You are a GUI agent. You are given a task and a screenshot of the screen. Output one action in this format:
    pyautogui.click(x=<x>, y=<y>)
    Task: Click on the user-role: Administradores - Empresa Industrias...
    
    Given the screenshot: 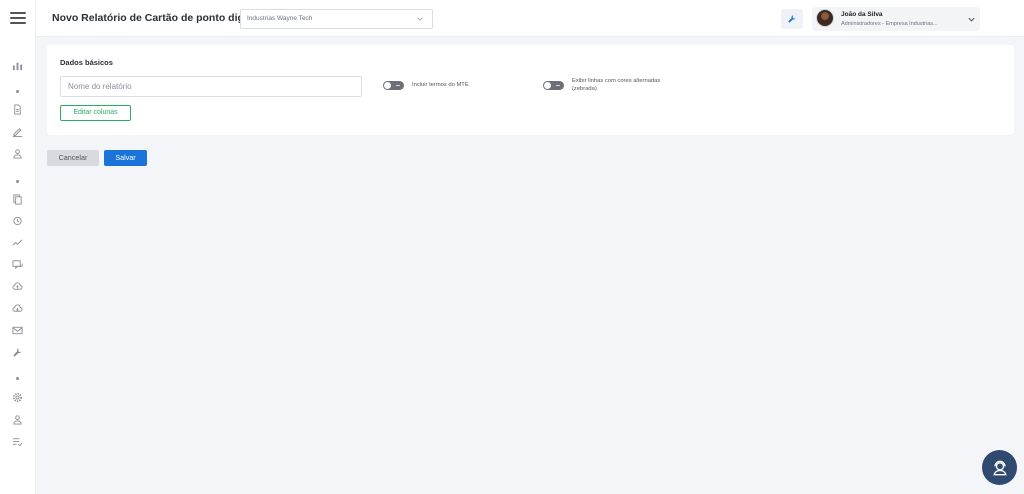 What is the action you would take?
    pyautogui.click(x=889, y=24)
    